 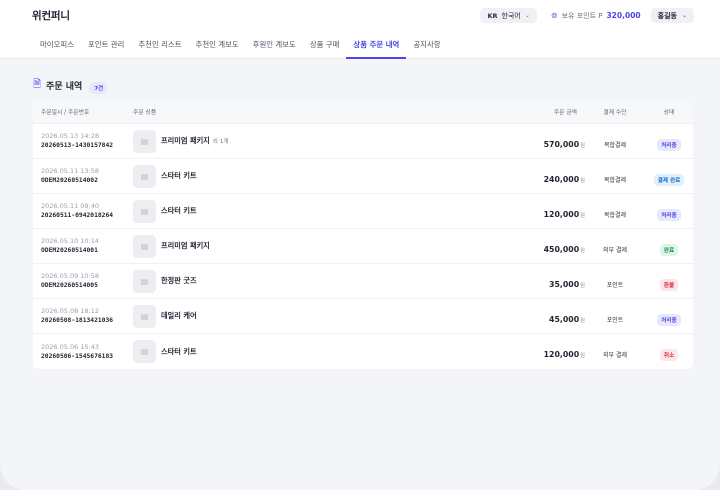 I want to click on order-date: 2026.05.11 09:40, so click(x=70, y=206).